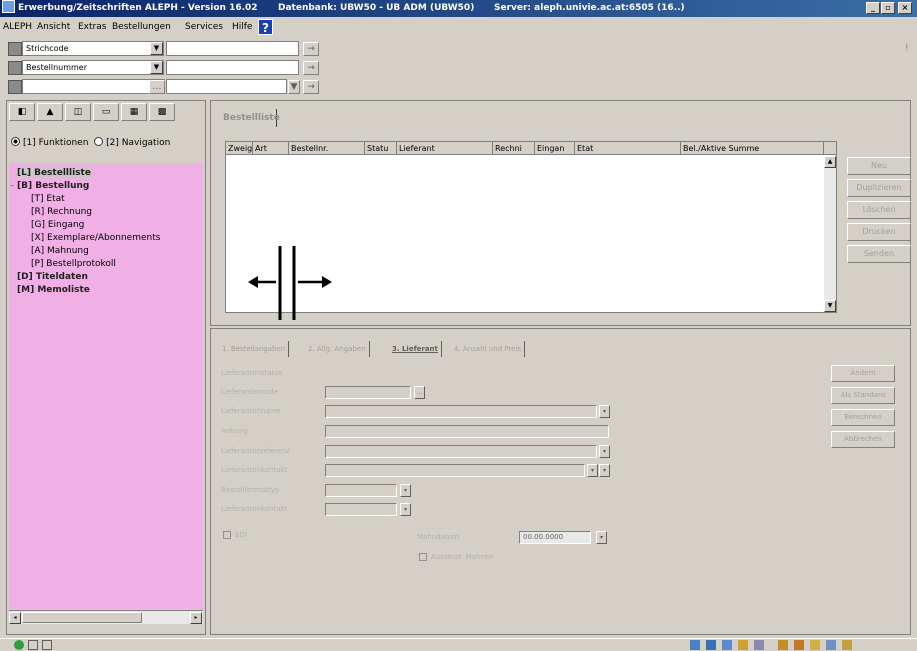 The width and height of the screenshot is (917, 651). What do you see at coordinates (61, 212) in the screenshot?
I see `tree-item: [R] Rechnung` at bounding box center [61, 212].